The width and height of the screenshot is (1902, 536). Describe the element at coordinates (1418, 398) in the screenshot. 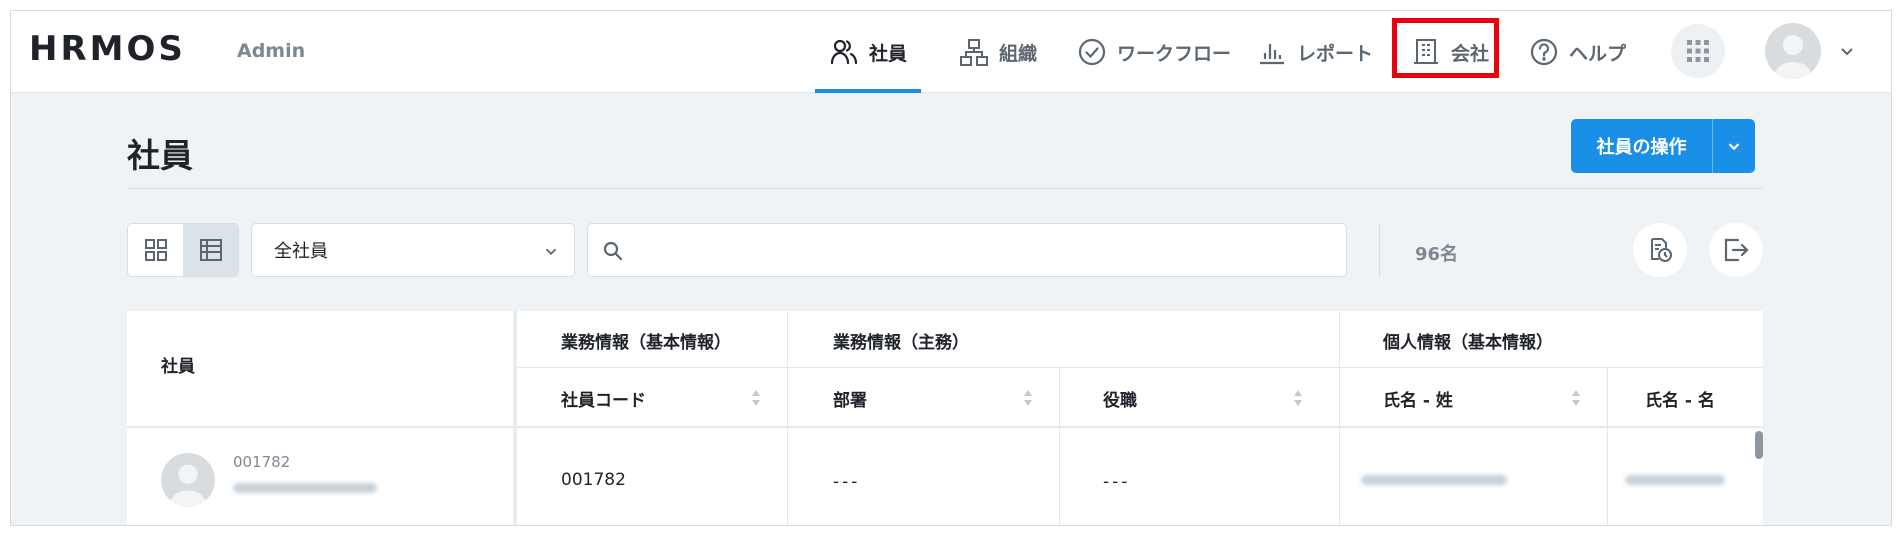

I see `column-header-last-name: 氏名 - 姓` at that location.